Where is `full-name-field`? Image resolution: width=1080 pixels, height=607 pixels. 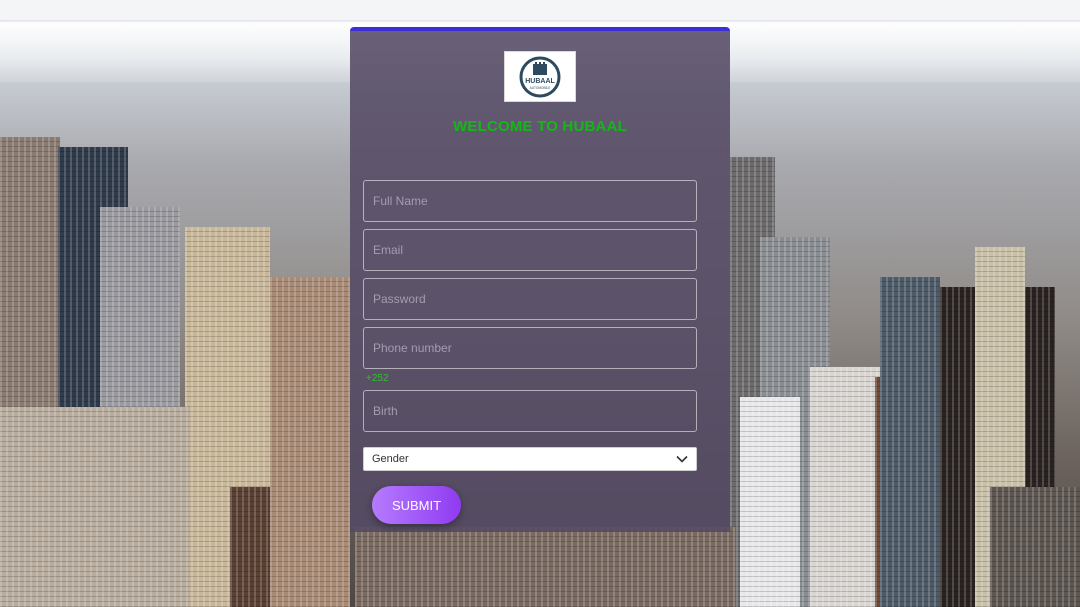 full-name-field is located at coordinates (530, 201).